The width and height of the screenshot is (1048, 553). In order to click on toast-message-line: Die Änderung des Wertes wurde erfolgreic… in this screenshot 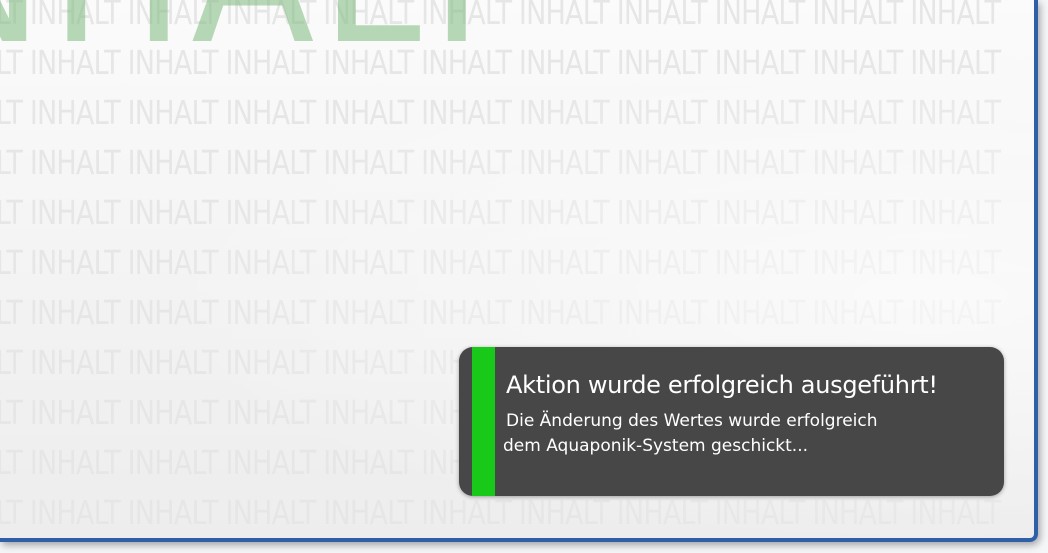, I will do `click(692, 421)`.